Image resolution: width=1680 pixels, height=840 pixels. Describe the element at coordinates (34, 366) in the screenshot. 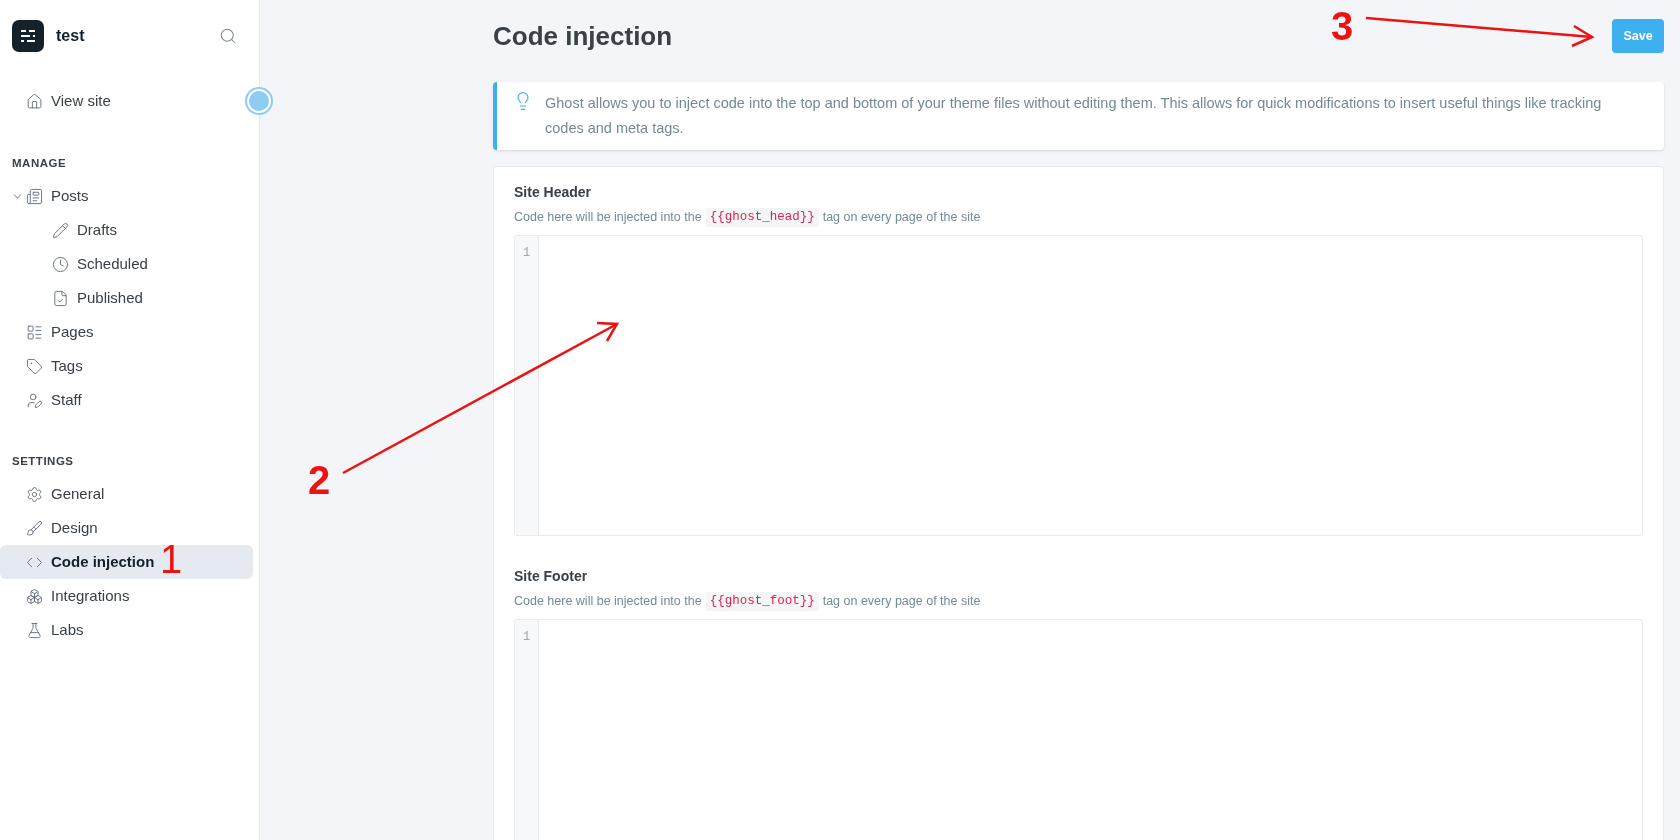

I see `tag-icon` at that location.